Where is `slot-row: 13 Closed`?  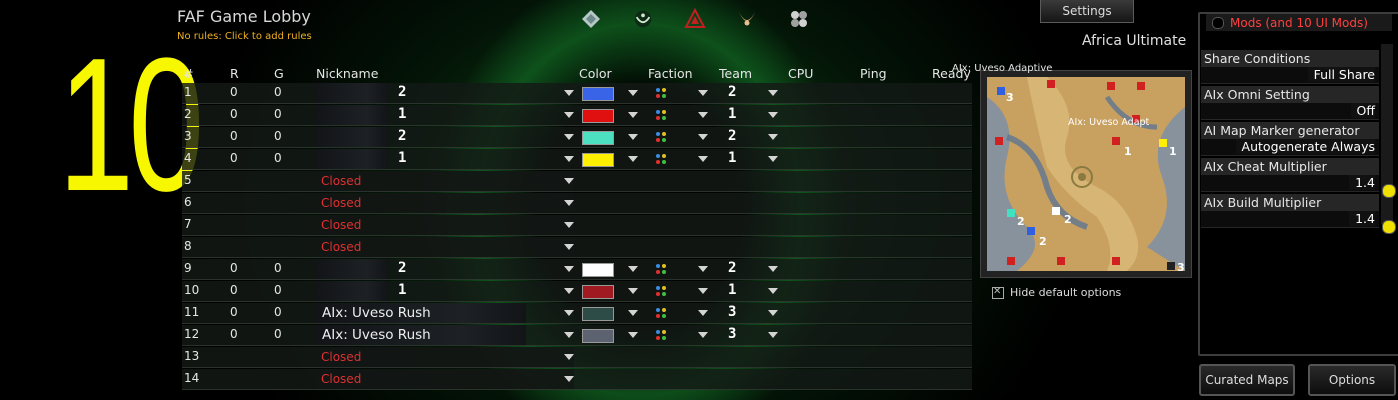
slot-row: 13 Closed is located at coordinates (577, 357).